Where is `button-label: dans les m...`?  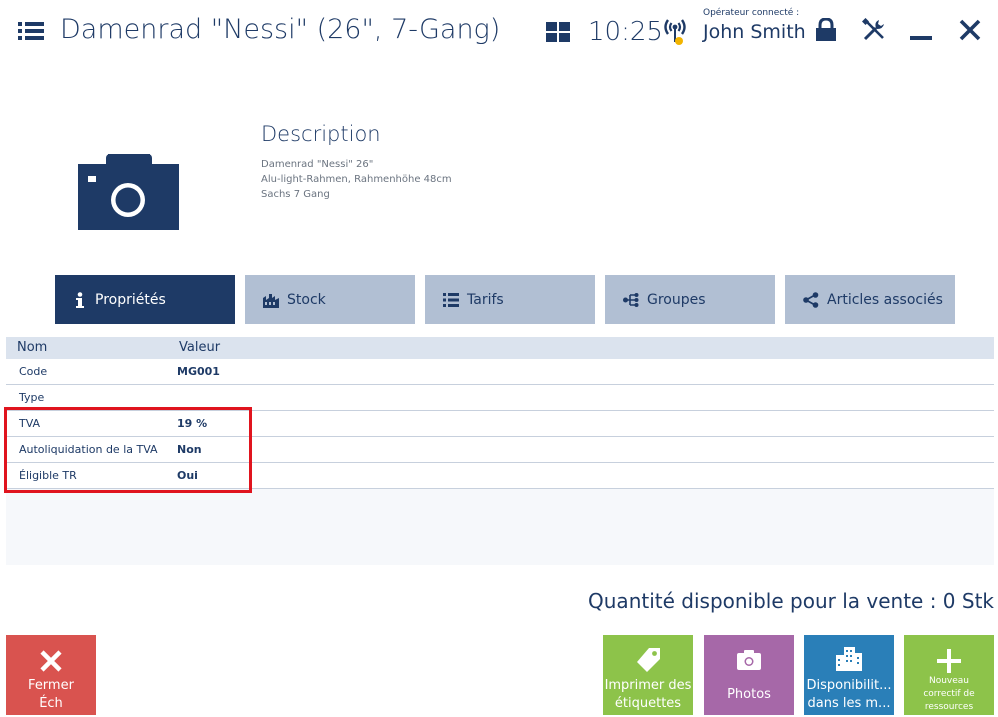
button-label: dans les m... is located at coordinates (849, 703).